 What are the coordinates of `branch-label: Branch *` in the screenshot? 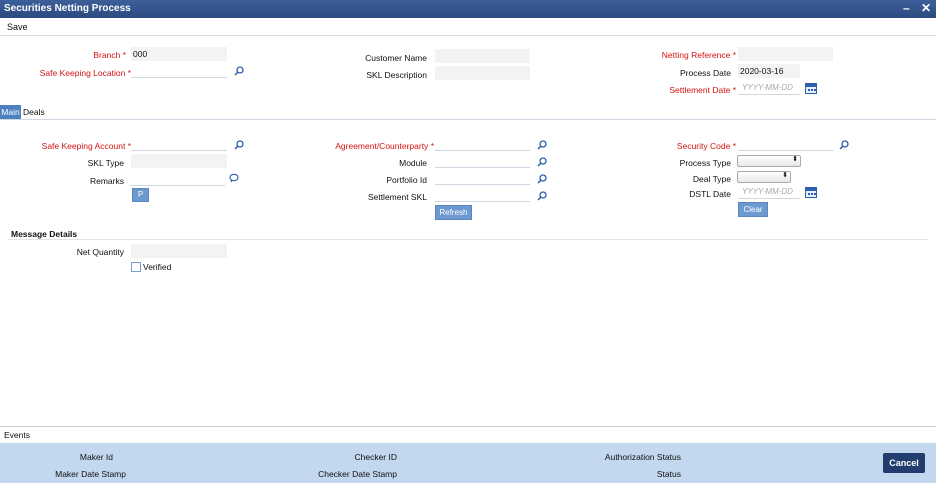 It's located at (109, 55).